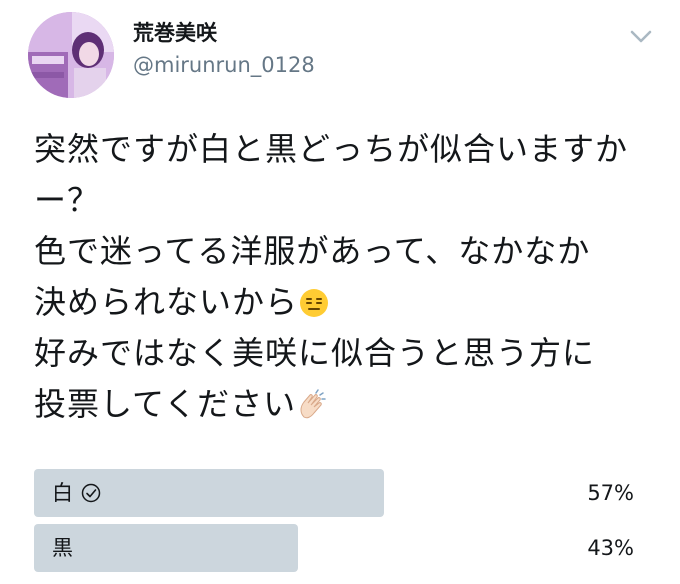 The image size is (680, 584). Describe the element at coordinates (166, 302) in the screenshot. I see `tweet-text-segment: 決められないから` at that location.